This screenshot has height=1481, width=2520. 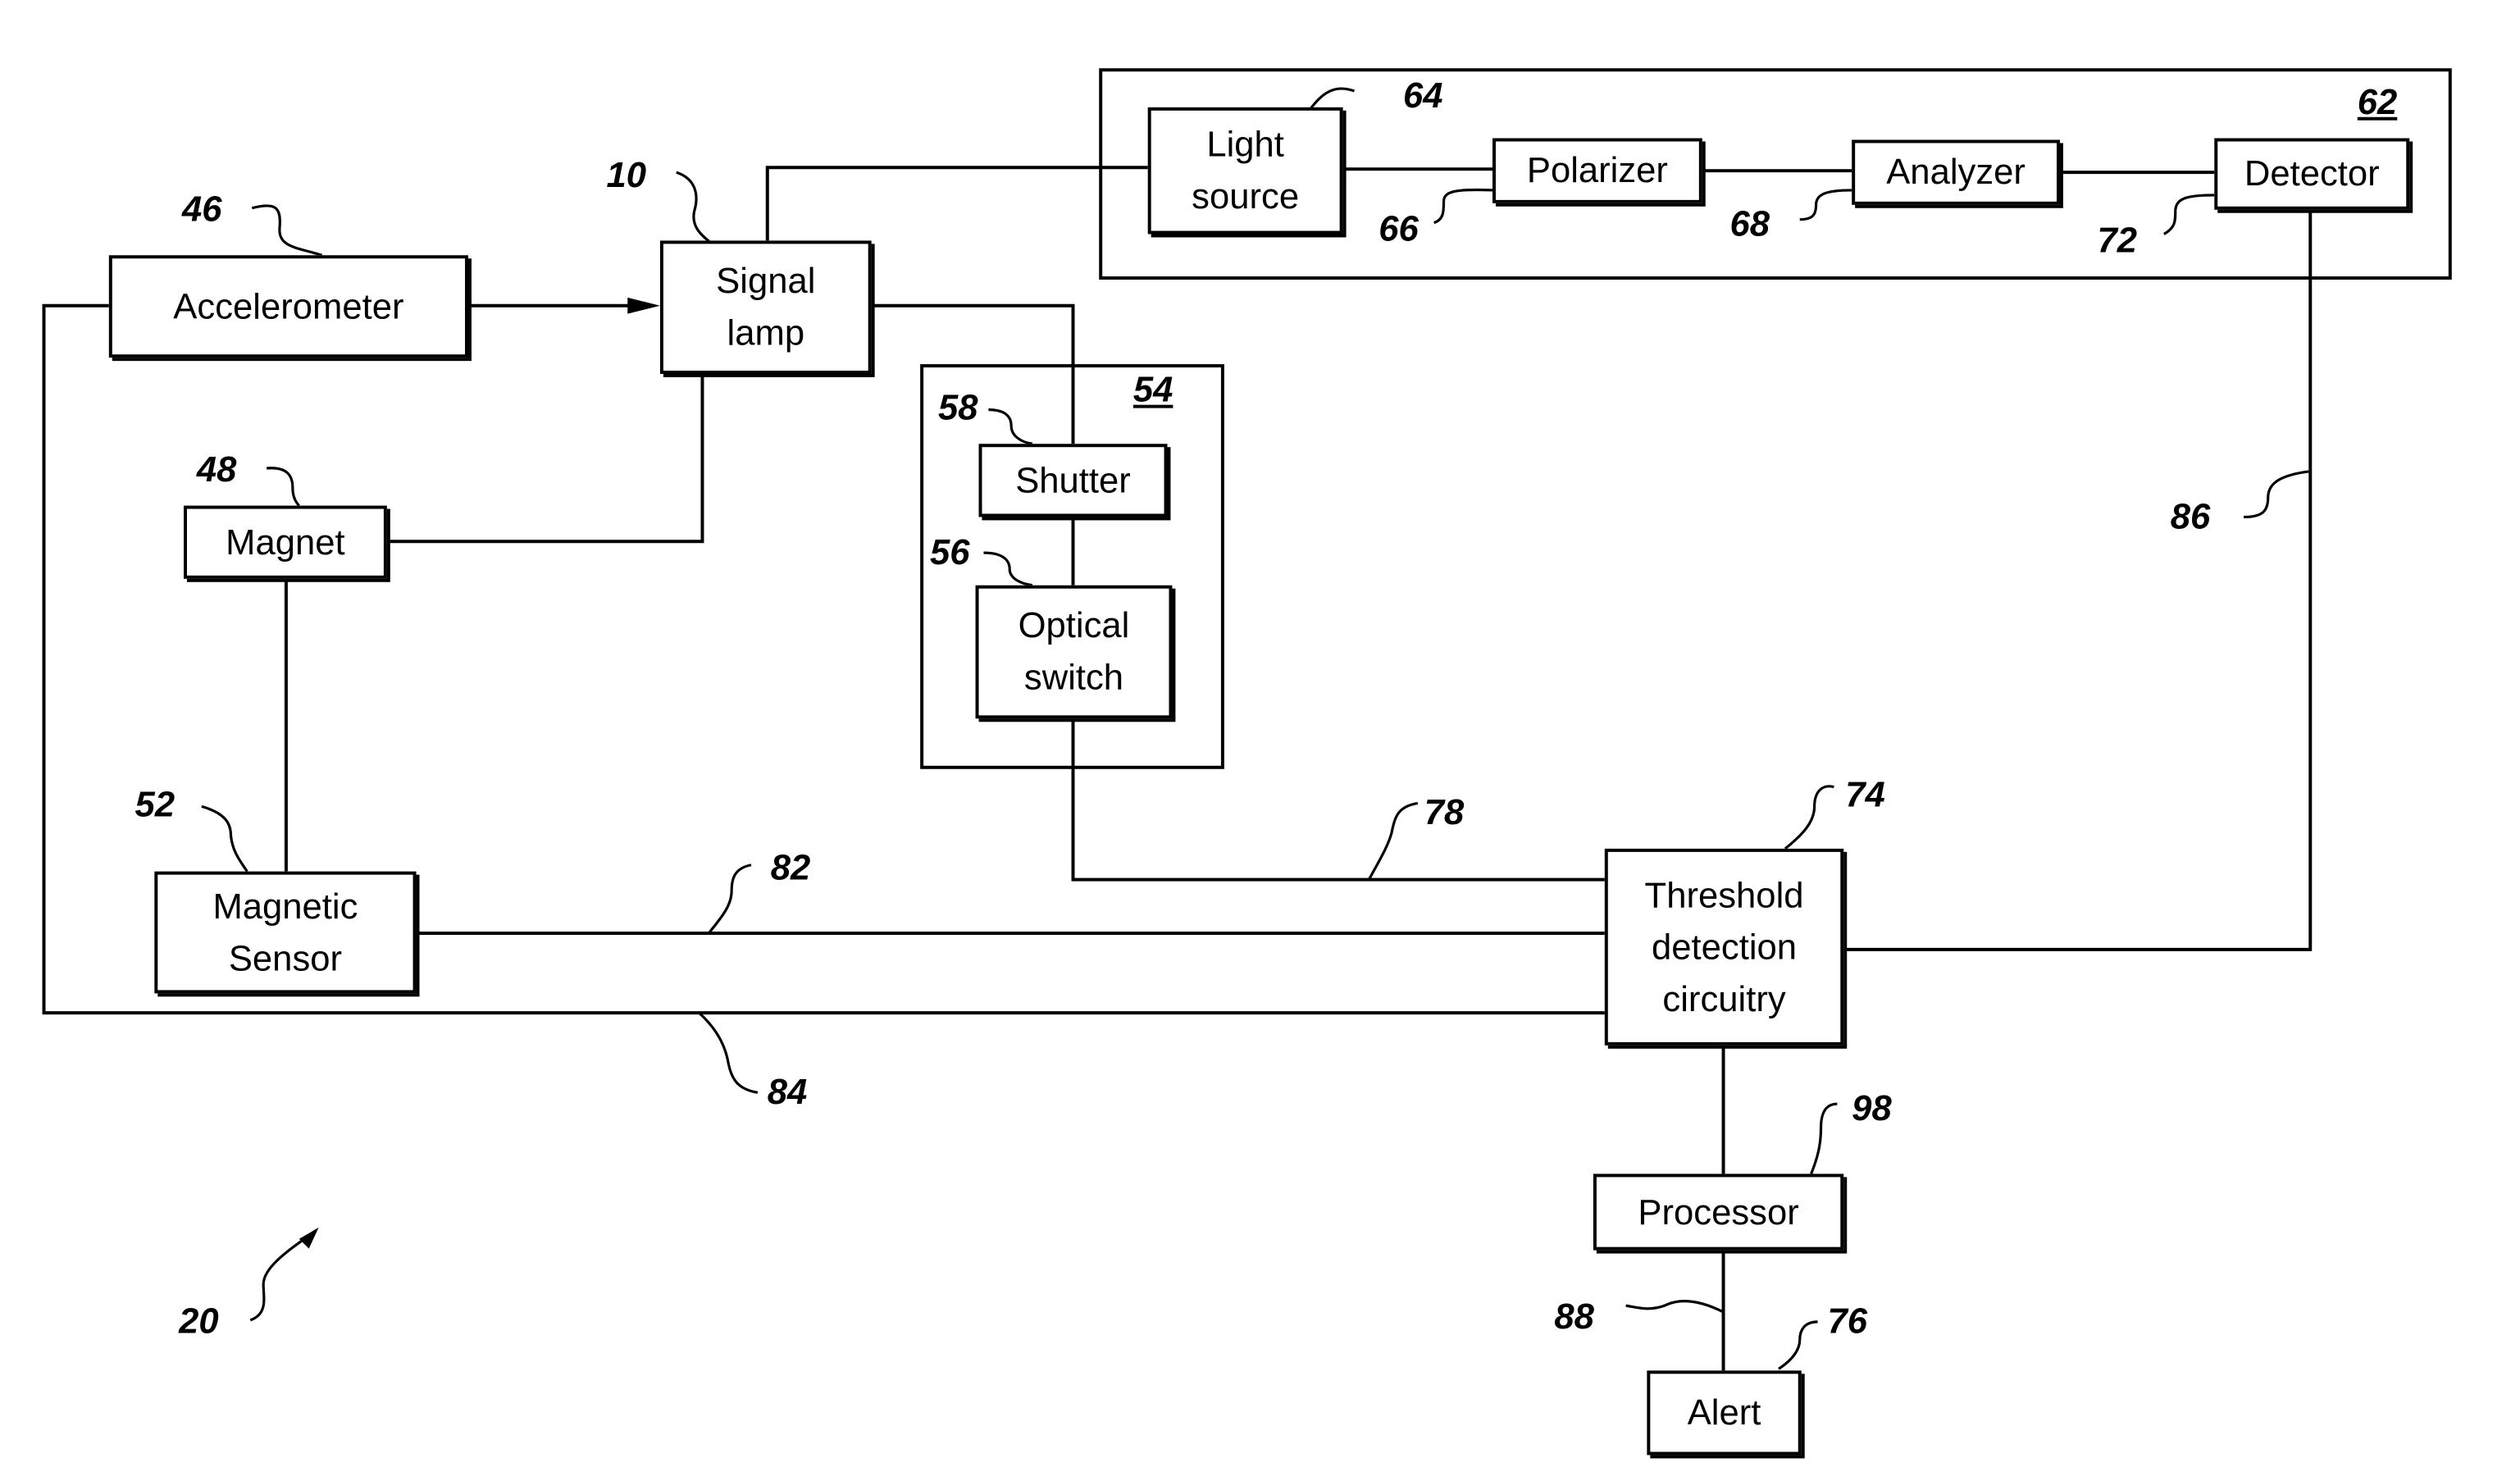 What do you see at coordinates (1724, 894) in the screenshot?
I see `threshold-line1: Threshold` at bounding box center [1724, 894].